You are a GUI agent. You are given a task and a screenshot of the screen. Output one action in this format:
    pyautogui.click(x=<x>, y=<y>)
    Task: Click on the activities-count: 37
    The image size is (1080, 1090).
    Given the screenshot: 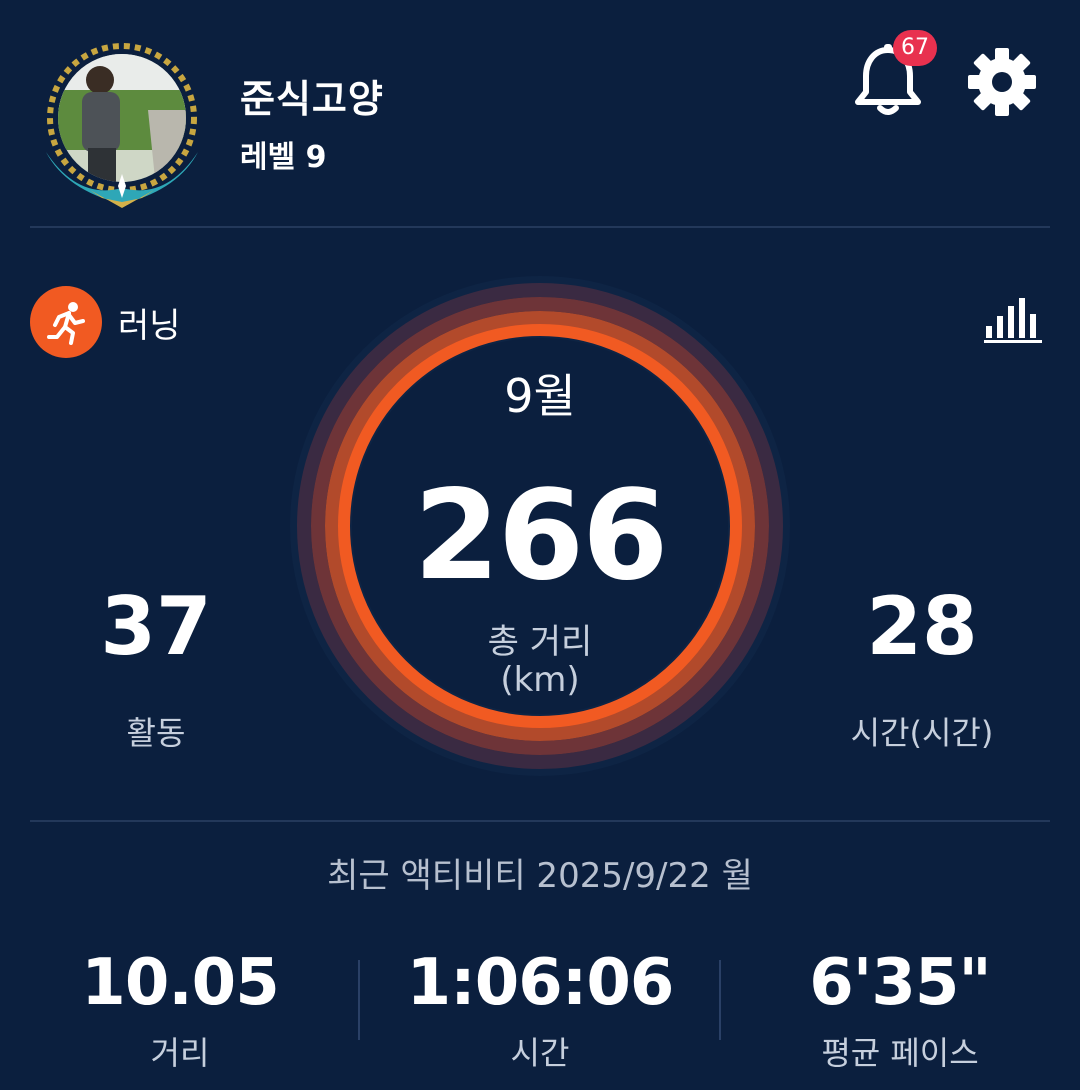 What is the action you would take?
    pyautogui.click(x=156, y=626)
    